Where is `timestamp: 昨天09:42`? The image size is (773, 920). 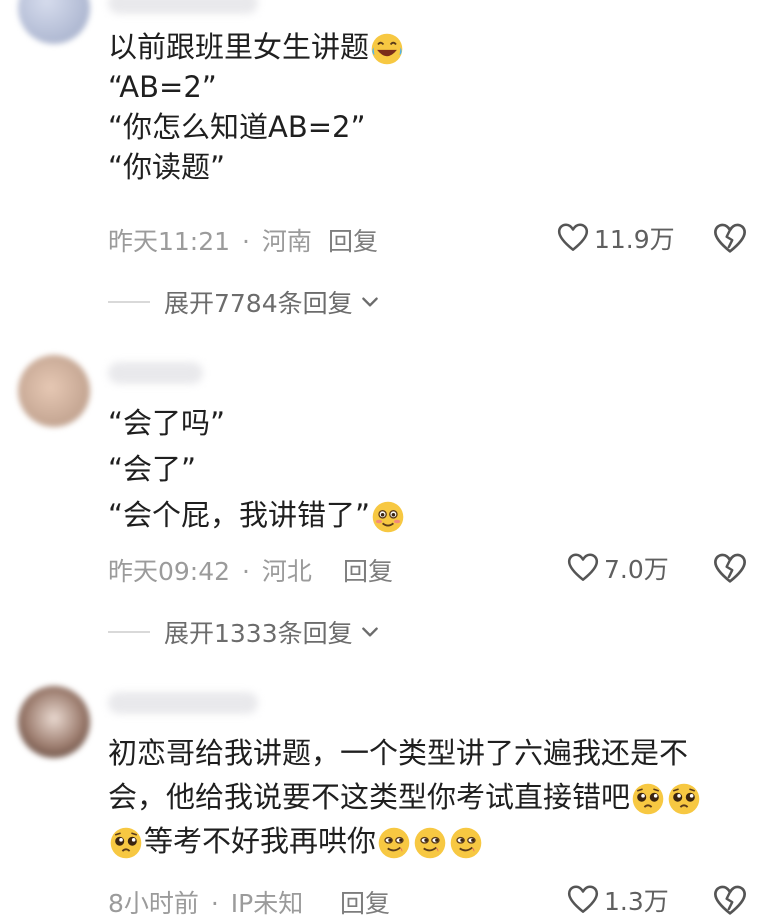
timestamp: 昨天09:42 is located at coordinates (169, 571).